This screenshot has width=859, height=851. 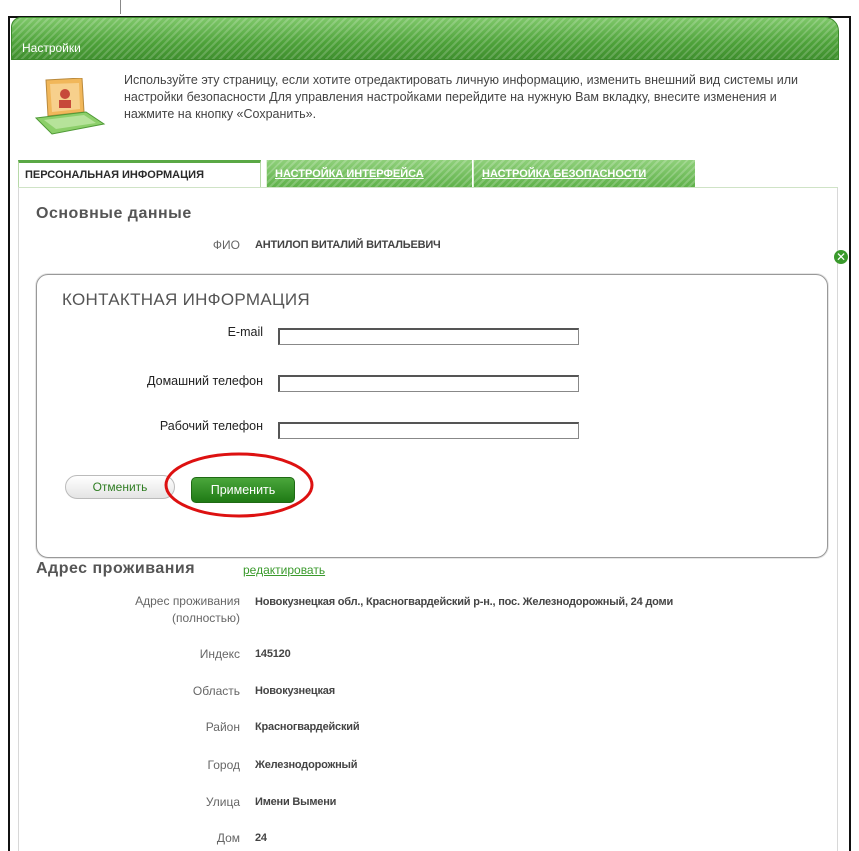 I want to click on settings-header: Настройки, so click(x=425, y=38).